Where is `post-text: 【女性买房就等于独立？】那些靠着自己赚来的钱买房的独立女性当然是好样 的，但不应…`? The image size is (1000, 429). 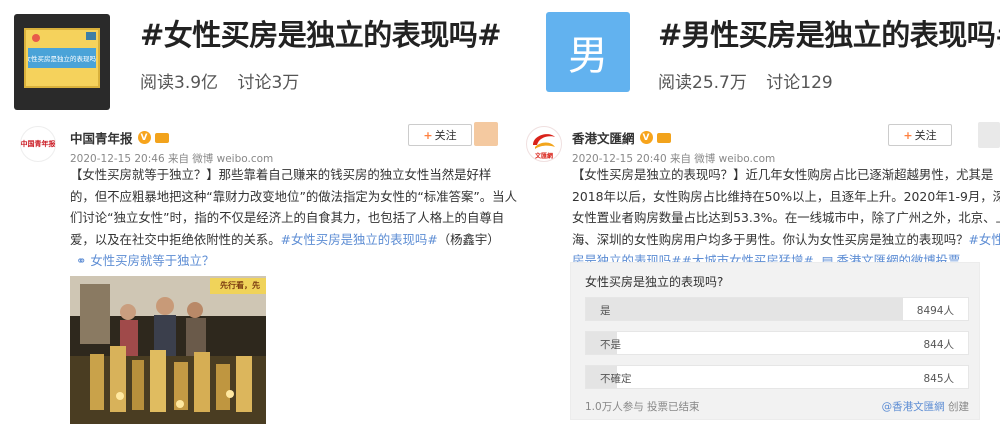
post-text: 【女性买房就等于独立？】那些靠着自己赚来的钱买房的独立女性当然是好样 的，但不应… is located at coordinates (293, 218).